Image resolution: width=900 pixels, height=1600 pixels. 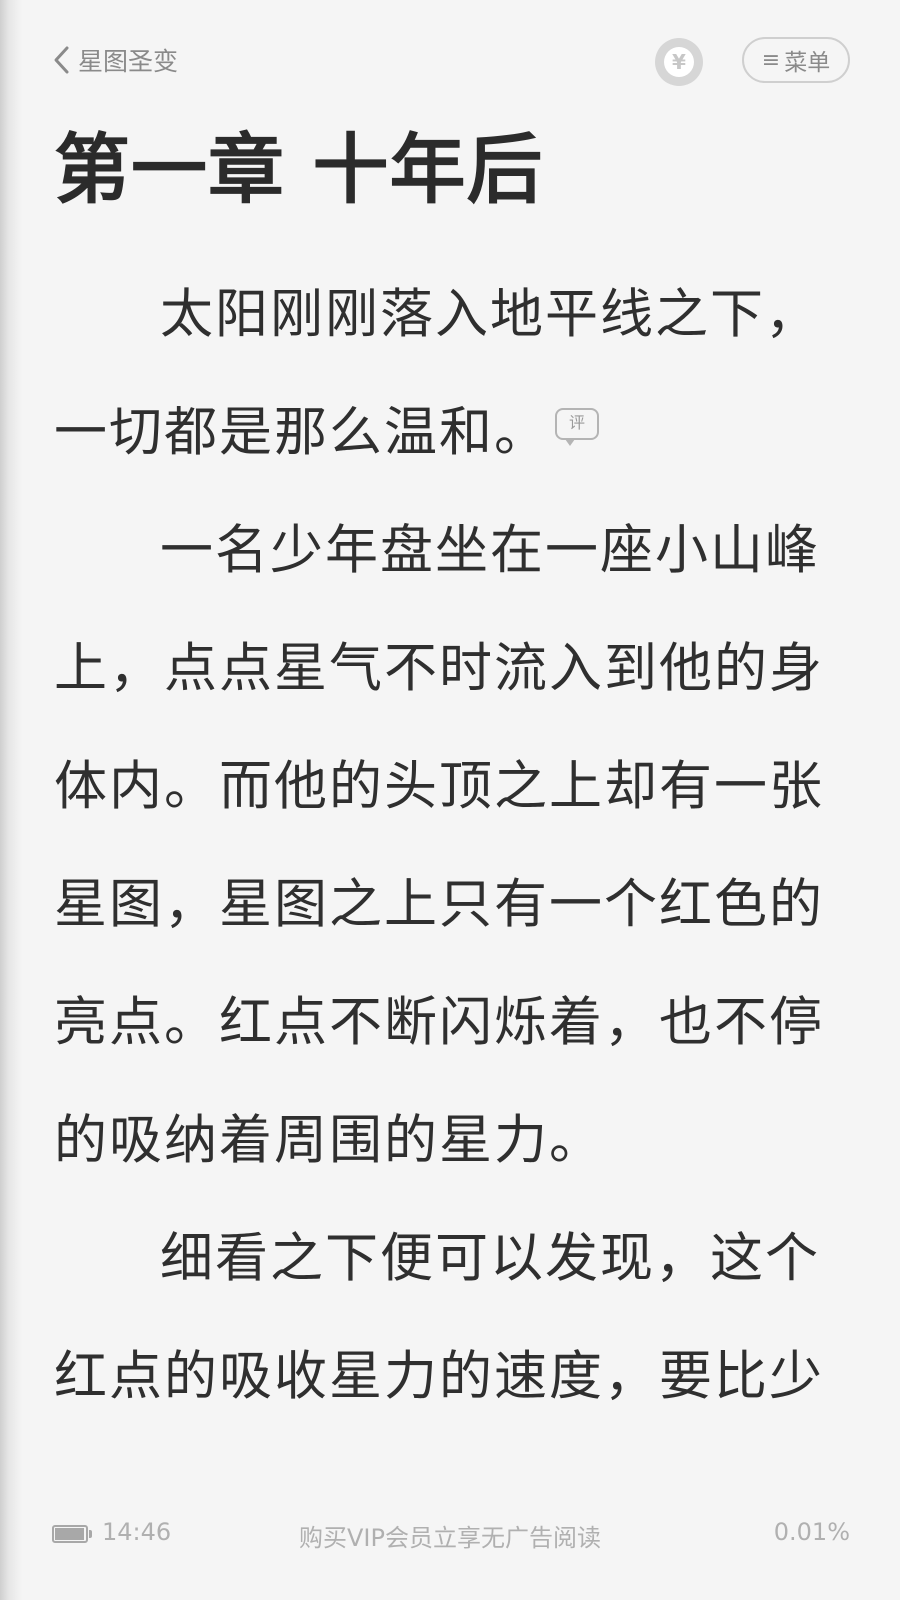 I want to click on comment-badge-icon: 评, so click(x=577, y=427).